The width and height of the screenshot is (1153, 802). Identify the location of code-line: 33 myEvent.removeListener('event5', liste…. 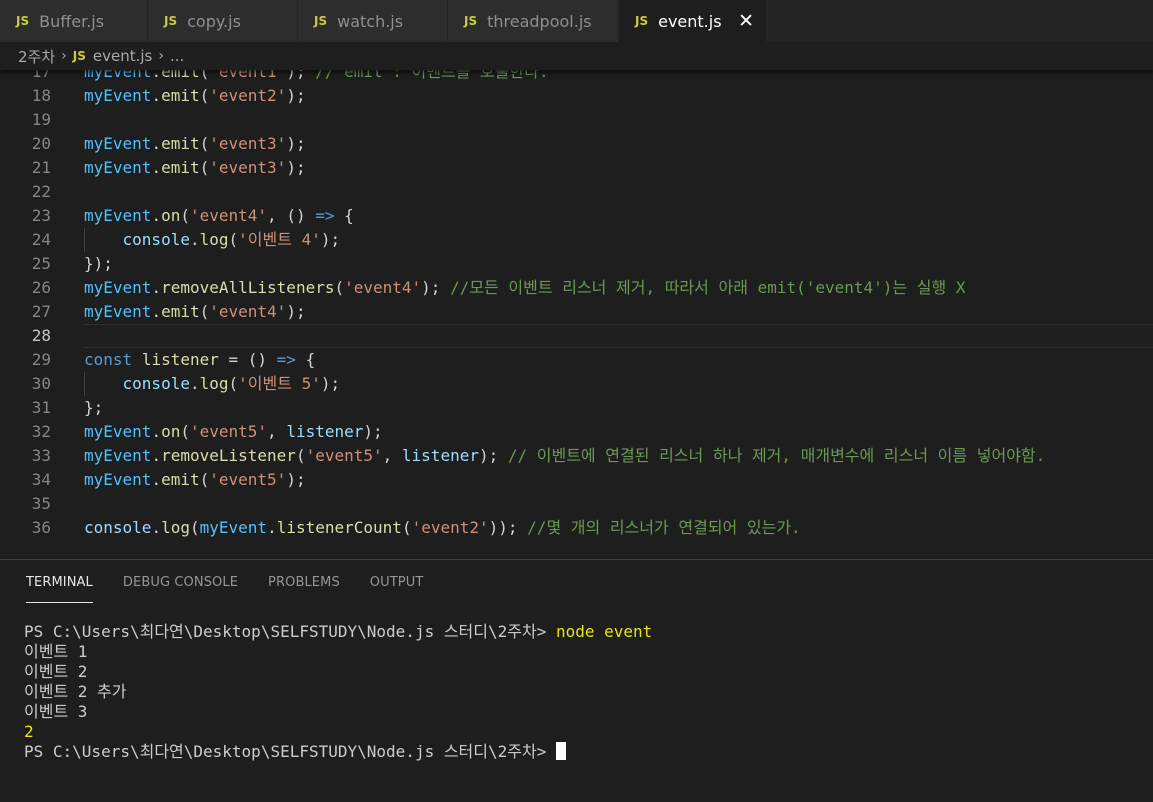
(576, 456).